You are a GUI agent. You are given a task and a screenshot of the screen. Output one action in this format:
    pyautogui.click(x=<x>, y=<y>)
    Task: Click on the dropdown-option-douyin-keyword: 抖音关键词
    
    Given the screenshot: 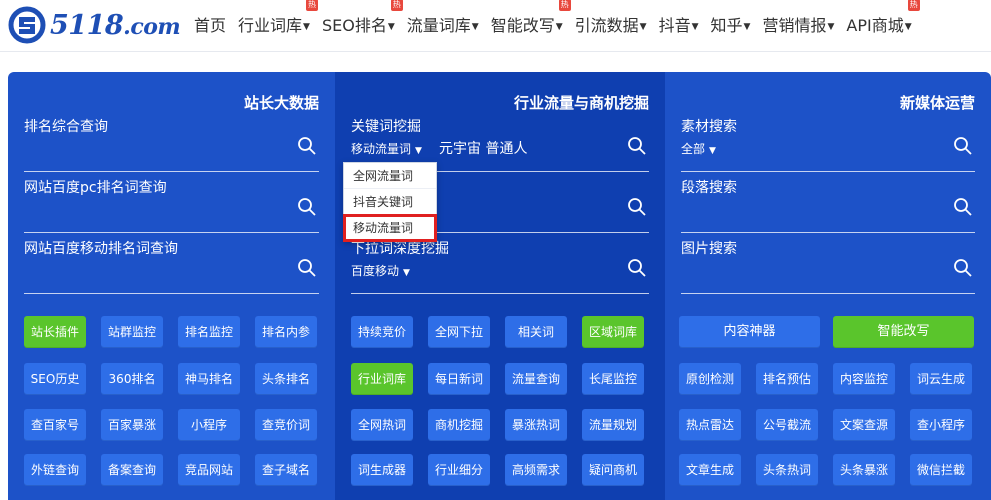 What is the action you would take?
    pyautogui.click(x=390, y=202)
    